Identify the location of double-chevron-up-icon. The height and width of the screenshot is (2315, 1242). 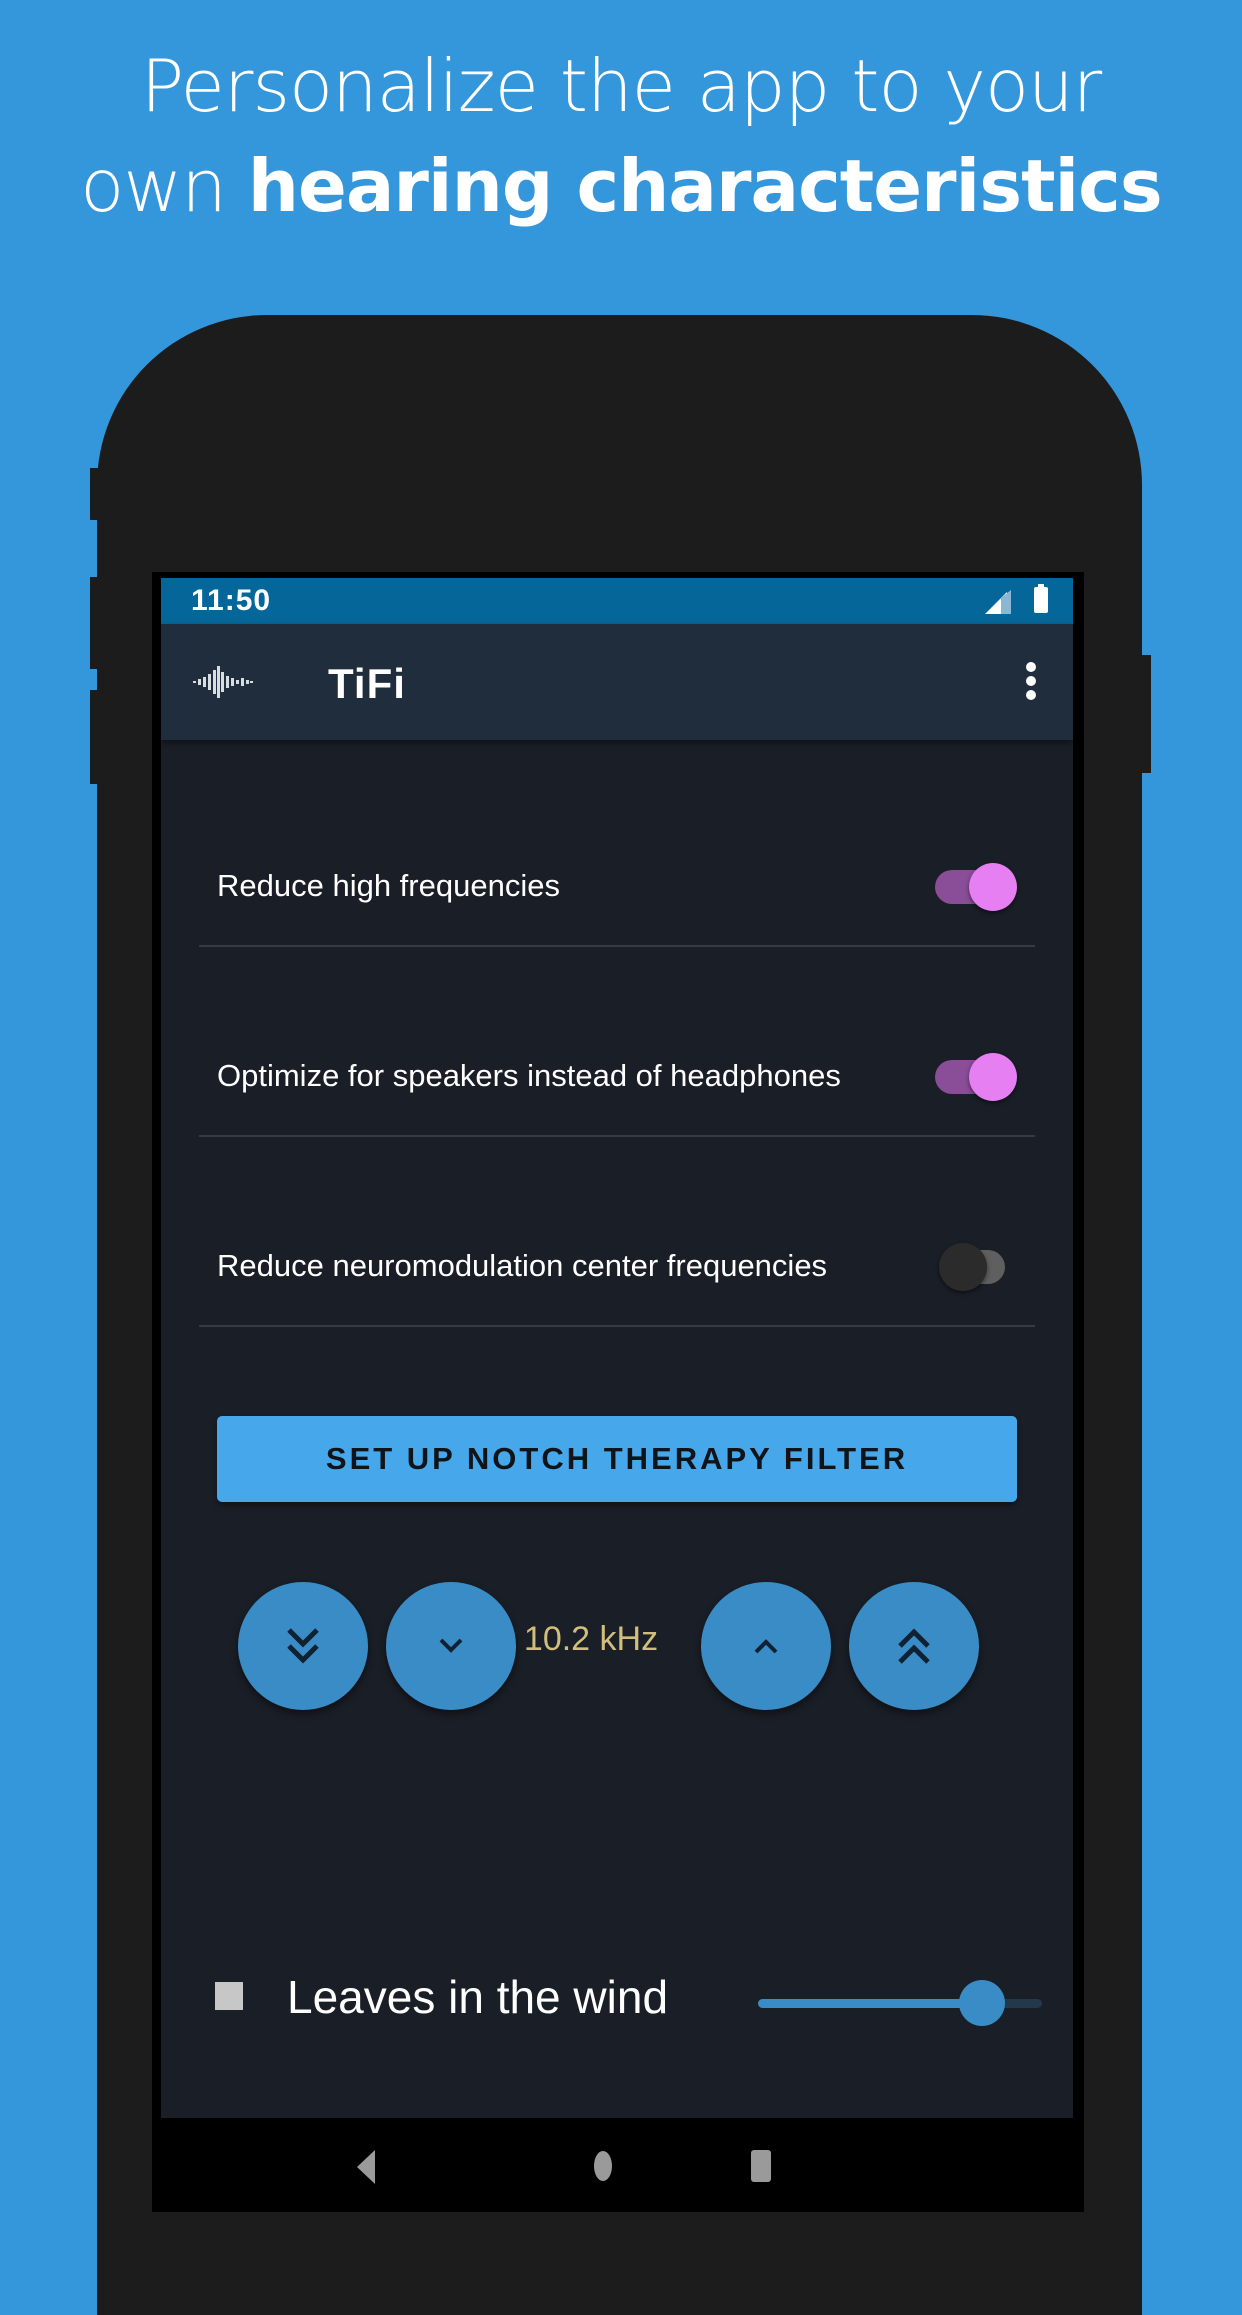
(914, 1646).